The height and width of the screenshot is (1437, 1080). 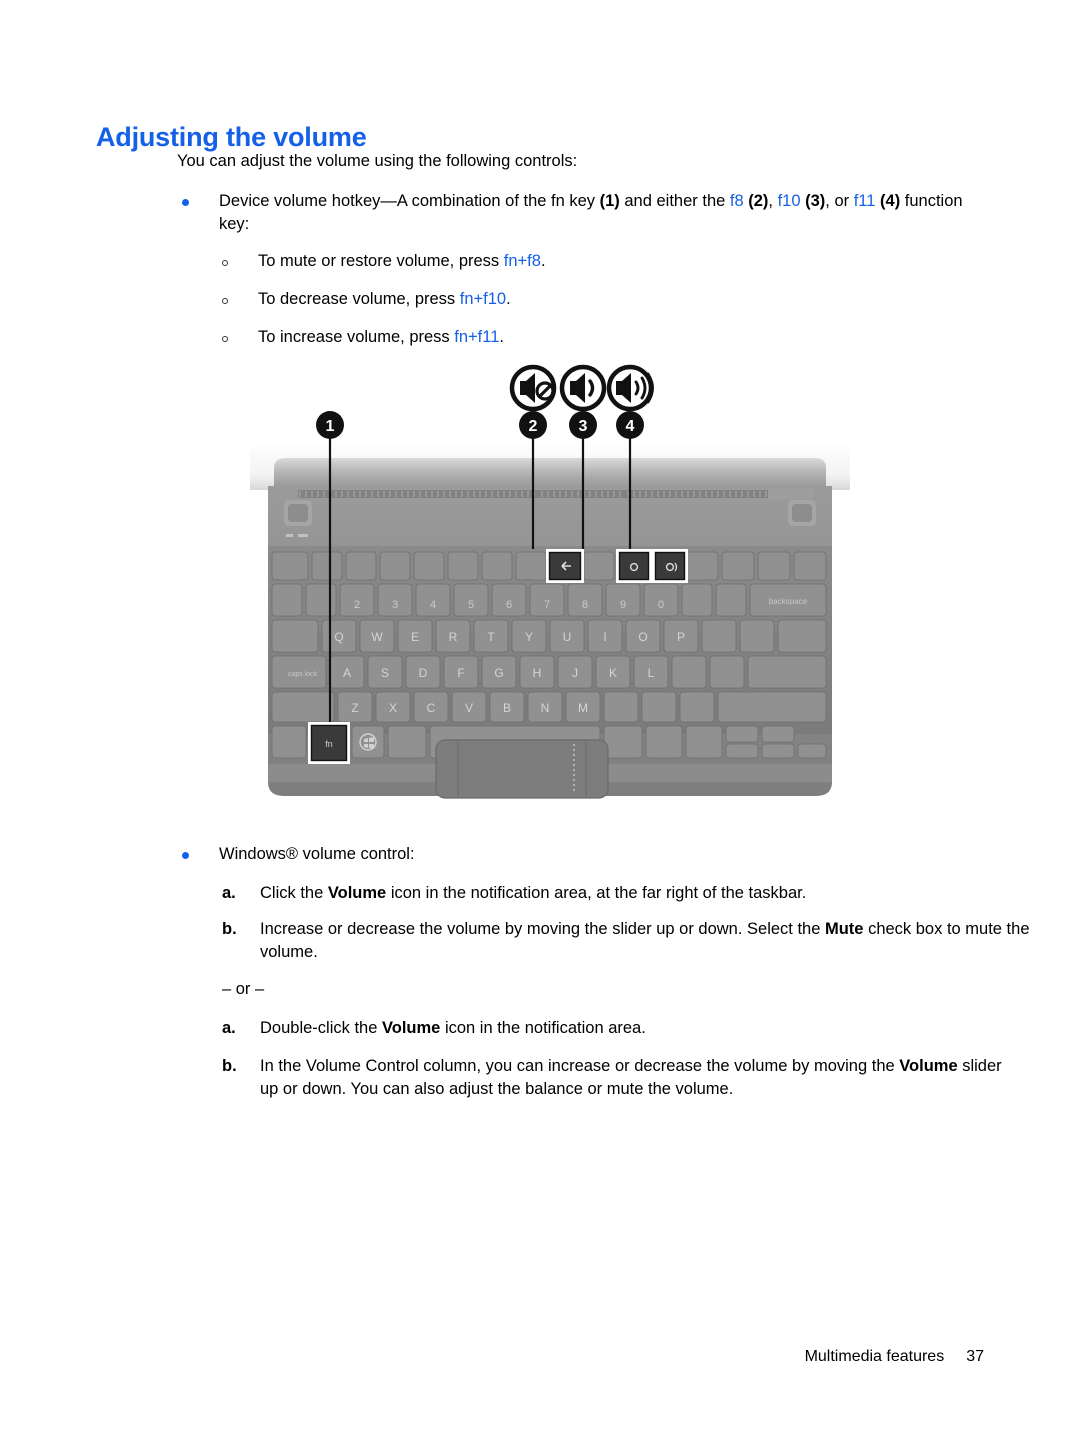 What do you see at coordinates (509, 605) in the screenshot?
I see `svg-text: 6` at bounding box center [509, 605].